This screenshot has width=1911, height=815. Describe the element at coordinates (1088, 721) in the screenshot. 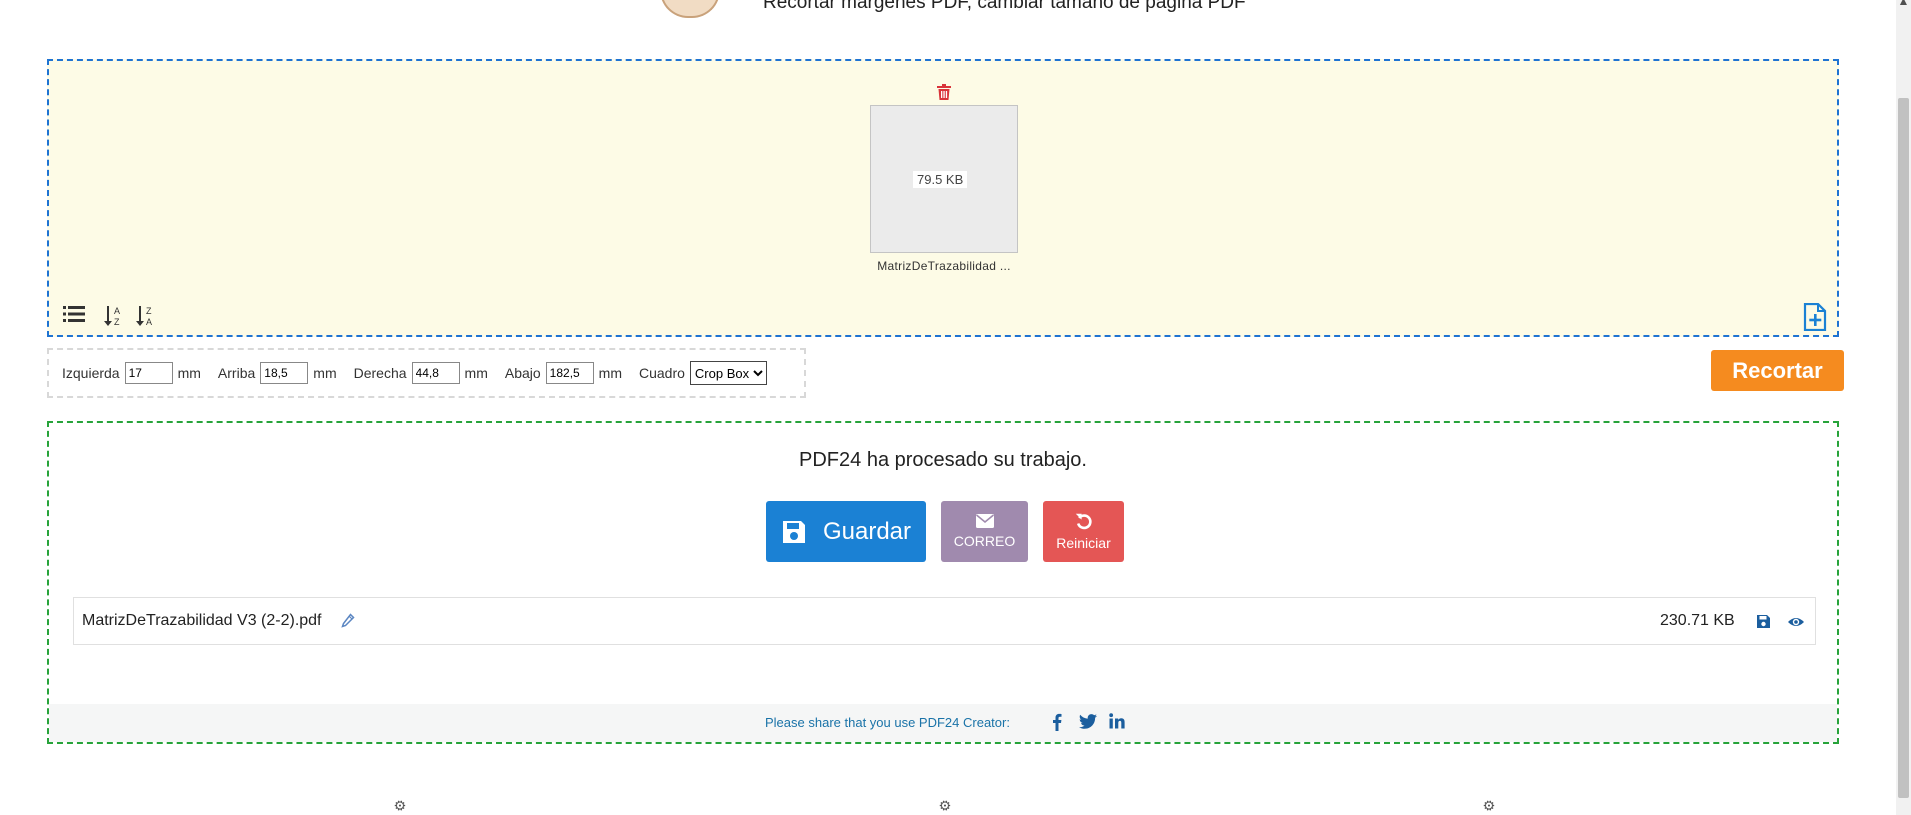

I see `twitter-icon` at that location.